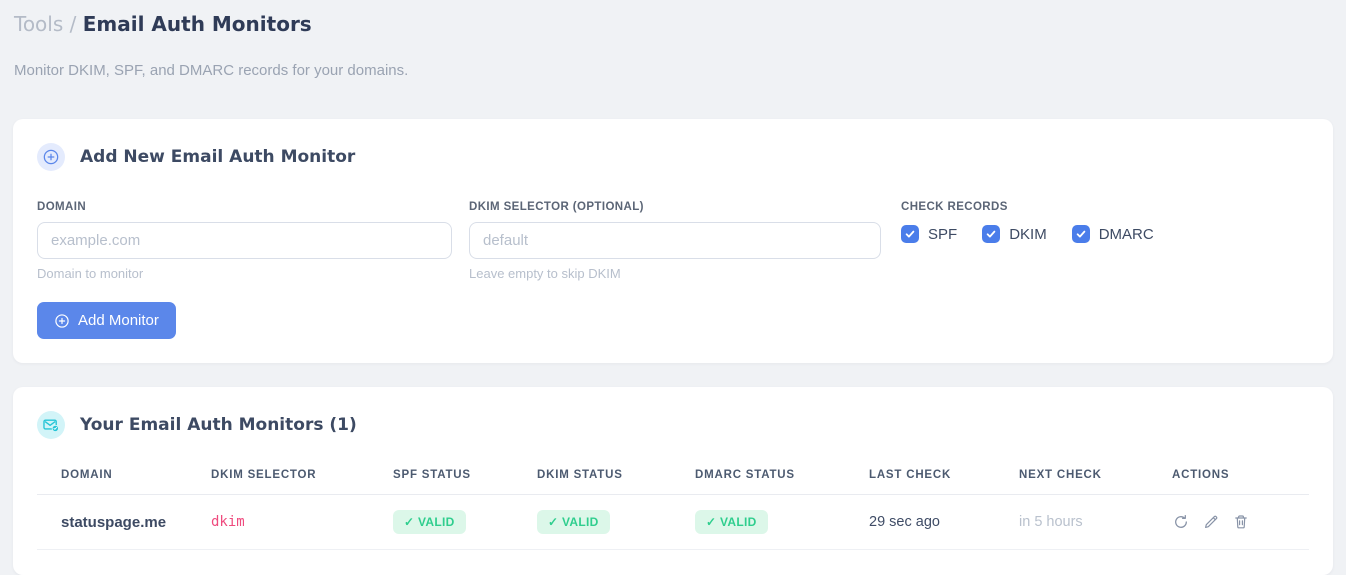  Describe the element at coordinates (124, 522) in the screenshot. I see `monitor-domain: statuspage.me` at that location.